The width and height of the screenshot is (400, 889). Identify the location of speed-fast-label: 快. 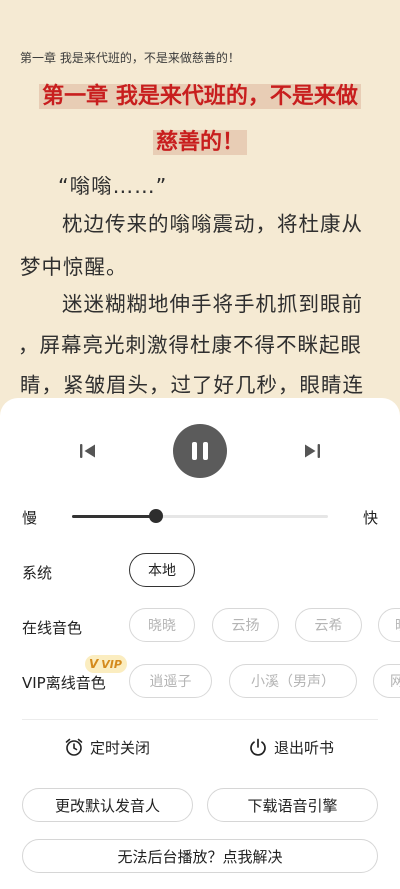
(371, 518).